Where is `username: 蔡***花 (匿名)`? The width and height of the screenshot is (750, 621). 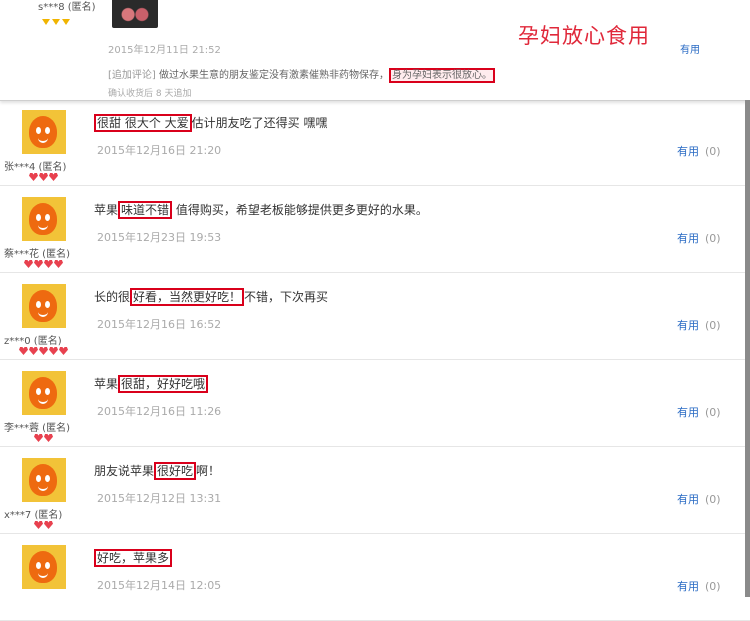
username: 蔡***花 (匿名) is located at coordinates (37, 254).